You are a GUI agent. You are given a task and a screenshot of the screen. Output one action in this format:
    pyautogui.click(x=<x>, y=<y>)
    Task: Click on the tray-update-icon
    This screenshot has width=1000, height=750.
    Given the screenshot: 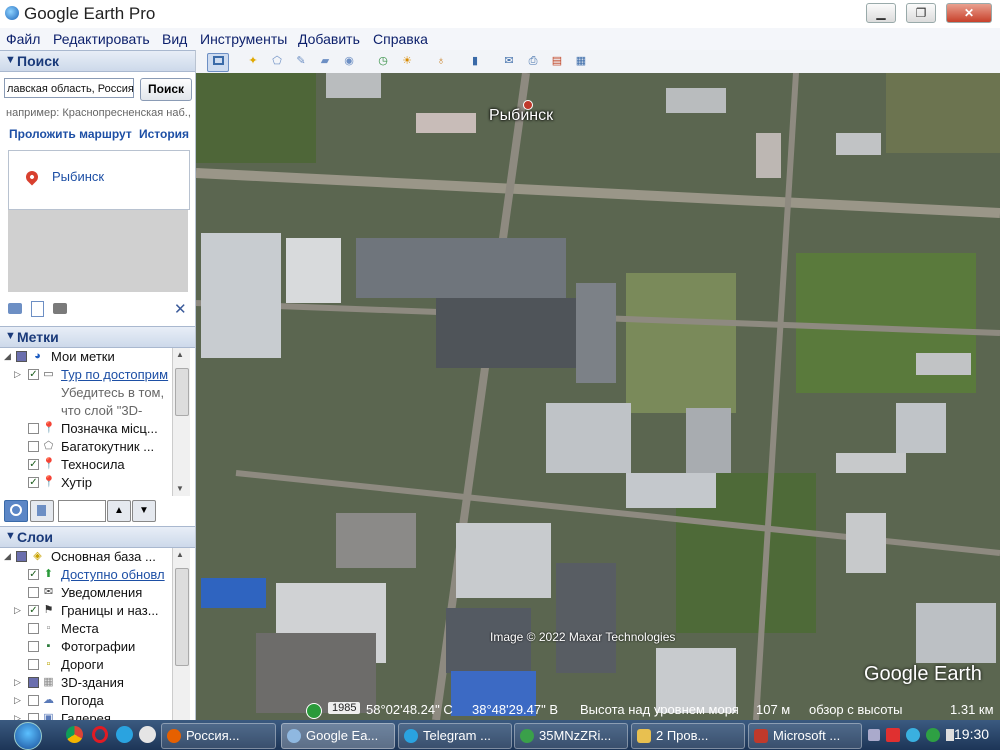 What is the action you would take?
    pyautogui.click(x=933, y=735)
    